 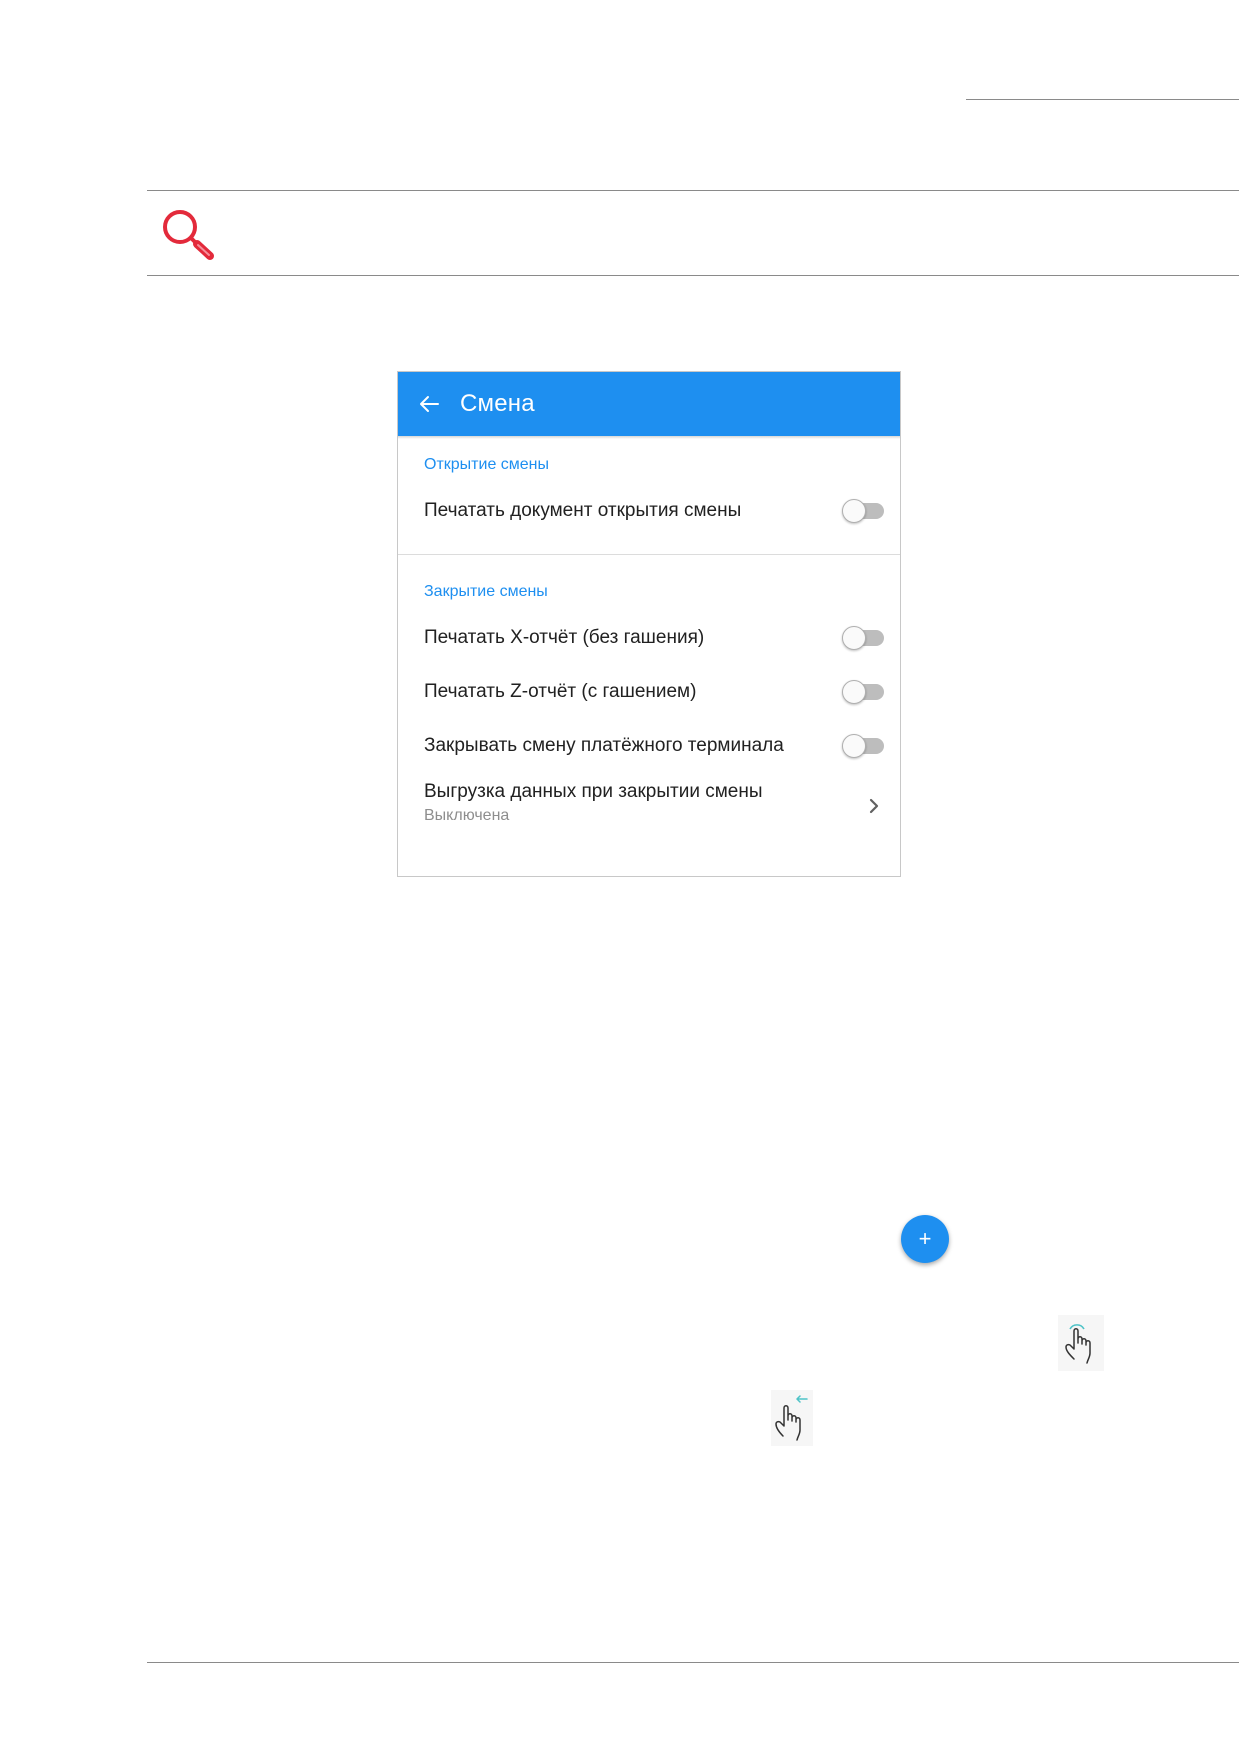 I want to click on toggle-print-x-report, so click(x=864, y=638).